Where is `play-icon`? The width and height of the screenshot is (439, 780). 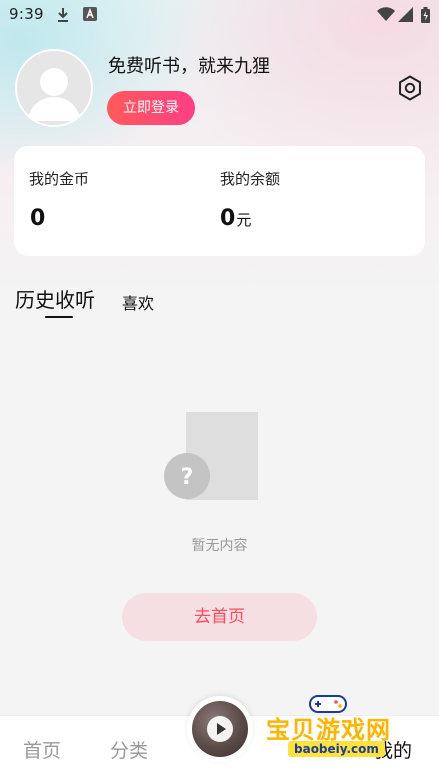 play-icon is located at coordinates (221, 729).